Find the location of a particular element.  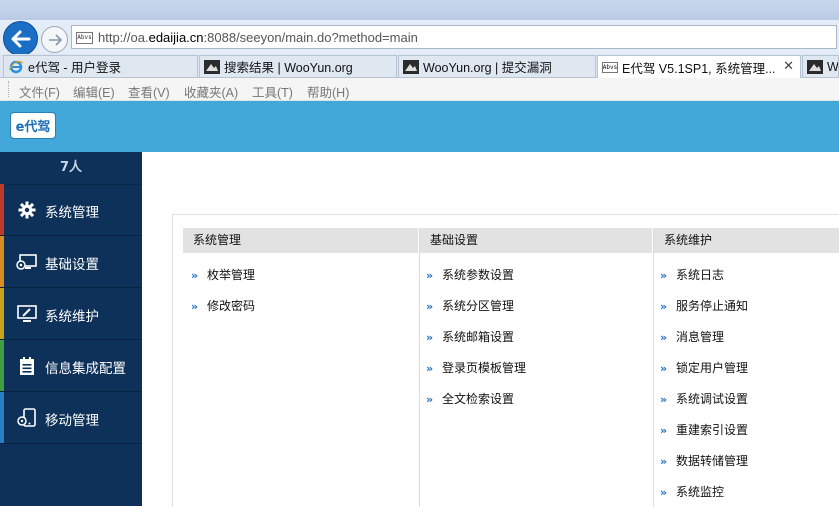

link-service-stop-notice: » 服务停止通知 is located at coordinates (704, 305).